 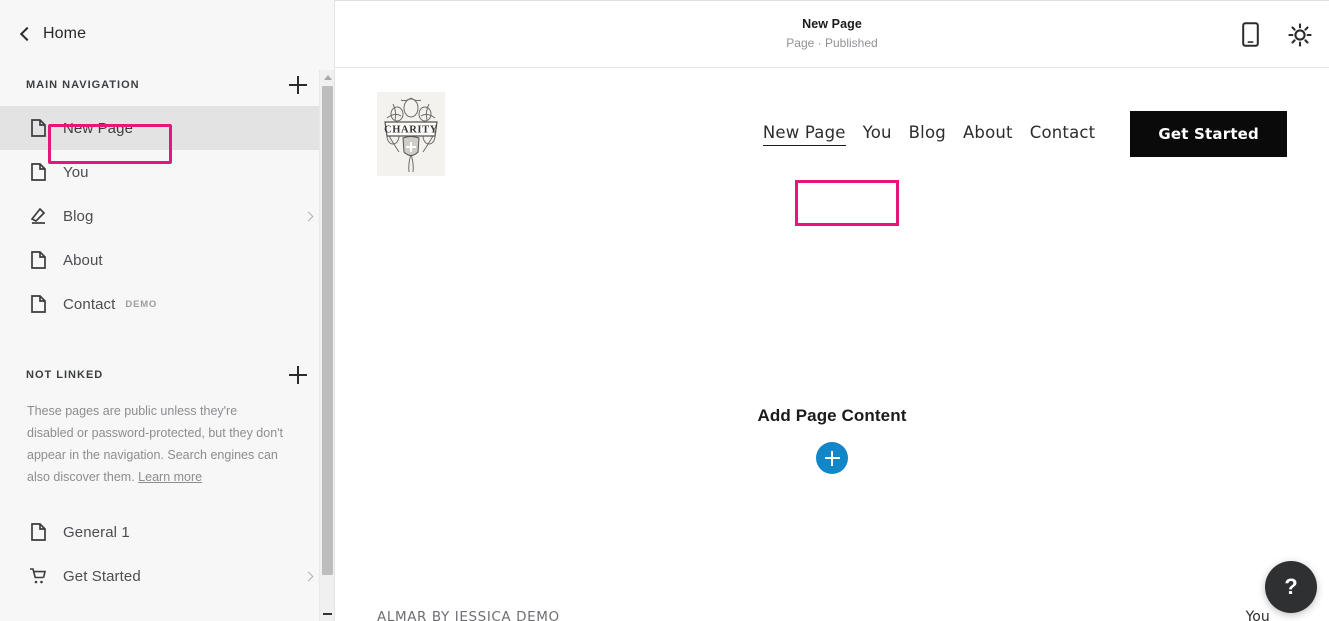 What do you see at coordinates (78, 216) in the screenshot?
I see `sidebar-item-label: Blog` at bounding box center [78, 216].